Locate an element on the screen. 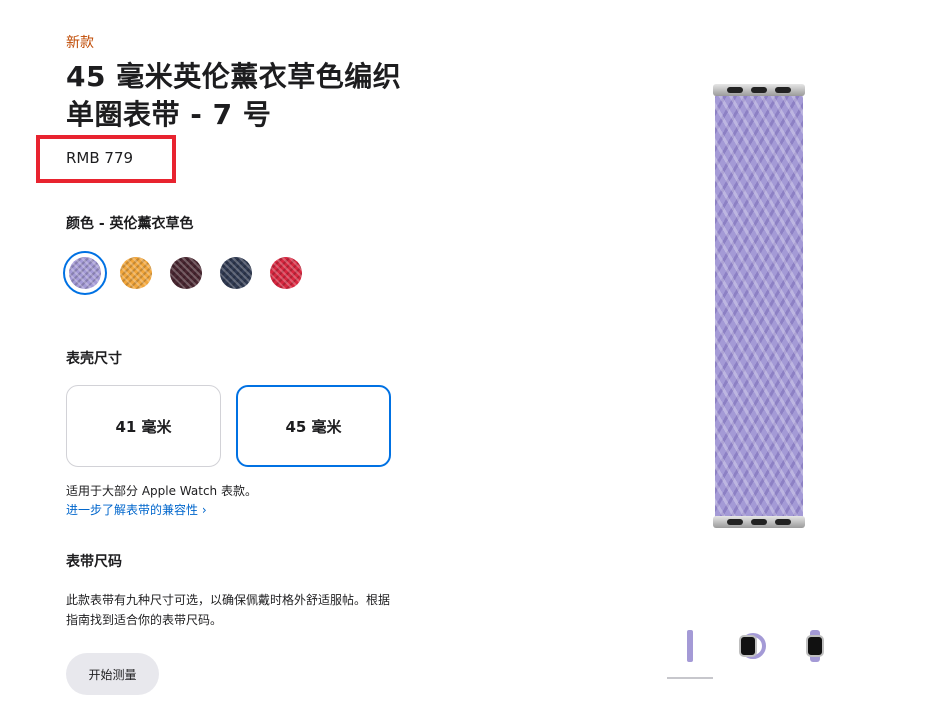 Image resolution: width=952 pixels, height=719 pixels. band-top-connector is located at coordinates (759, 90).